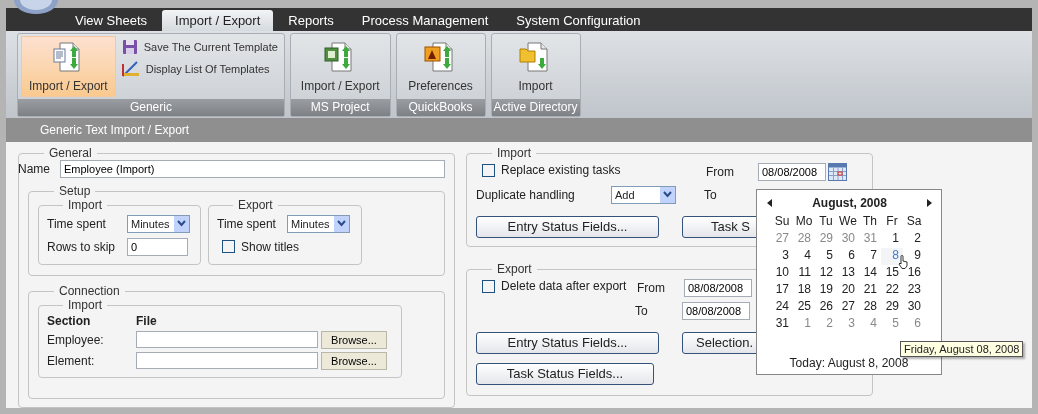  What do you see at coordinates (870, 222) in the screenshot?
I see `weekday-header: Th` at bounding box center [870, 222].